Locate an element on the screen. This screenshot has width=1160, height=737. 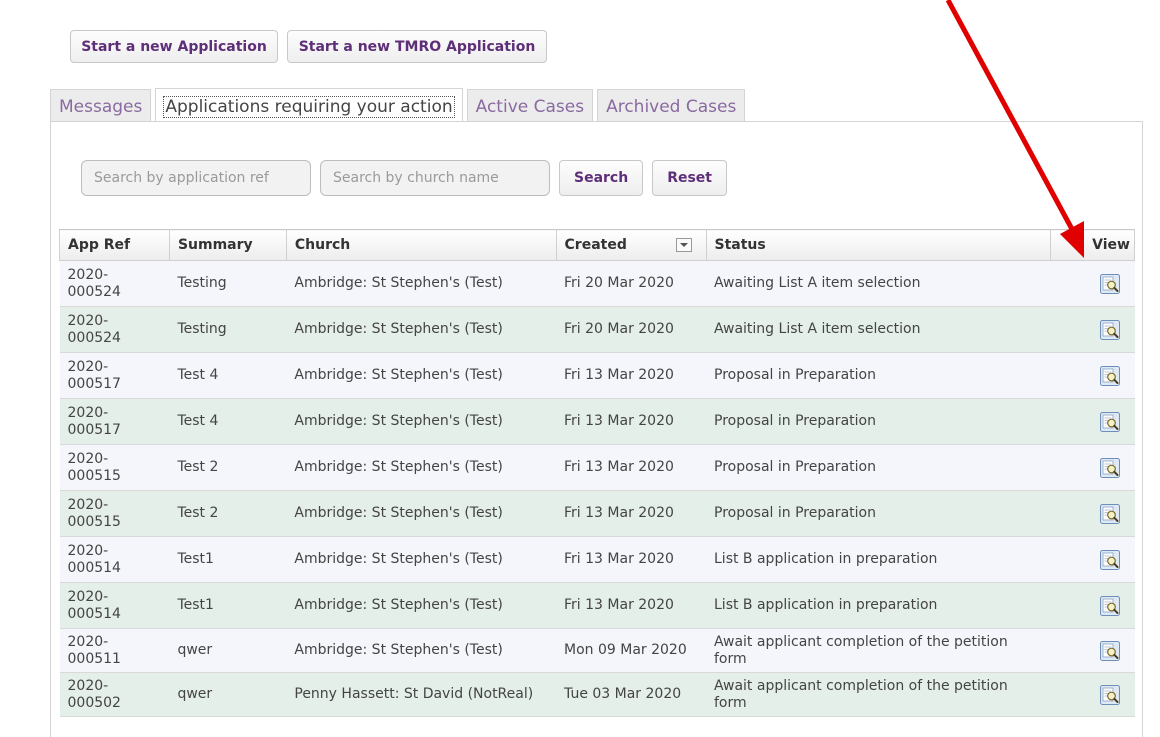
cell-app-ref: 2020-000511 is located at coordinates (114, 650).